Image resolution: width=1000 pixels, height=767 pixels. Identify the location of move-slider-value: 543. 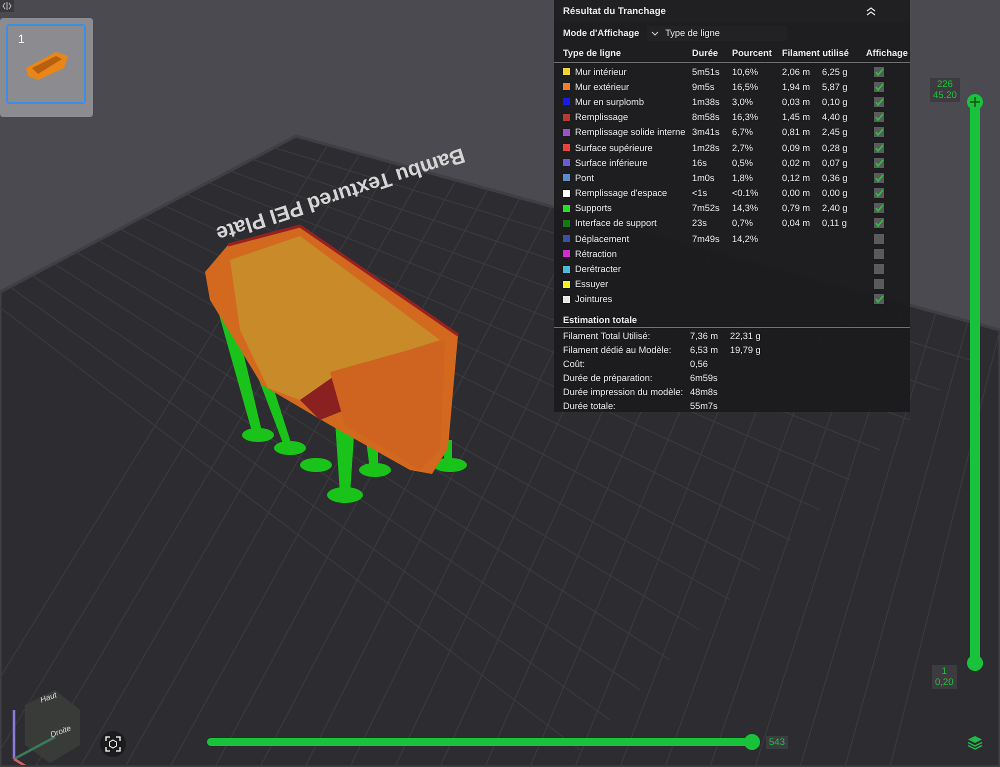
(777, 742).